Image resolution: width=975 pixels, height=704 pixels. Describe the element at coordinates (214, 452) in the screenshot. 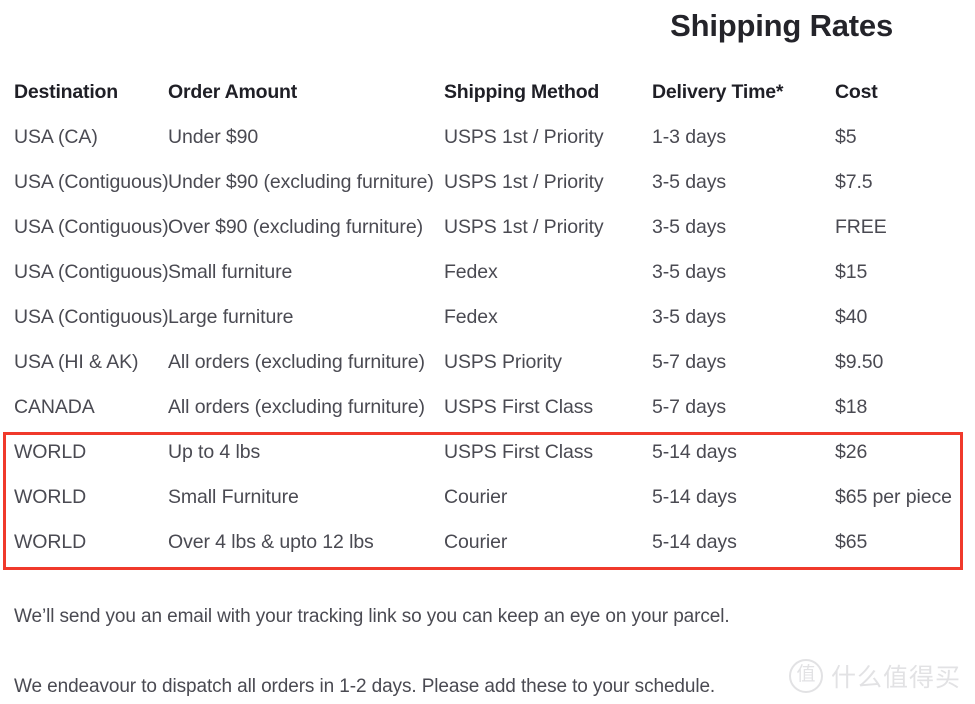

I see `cell-order-amount: Up to 4 lbs` at that location.